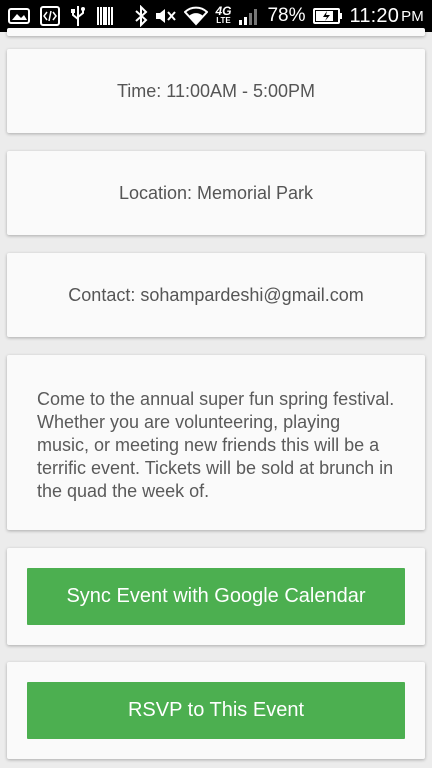 This screenshot has width=432, height=768. I want to click on signal-icon, so click(249, 16).